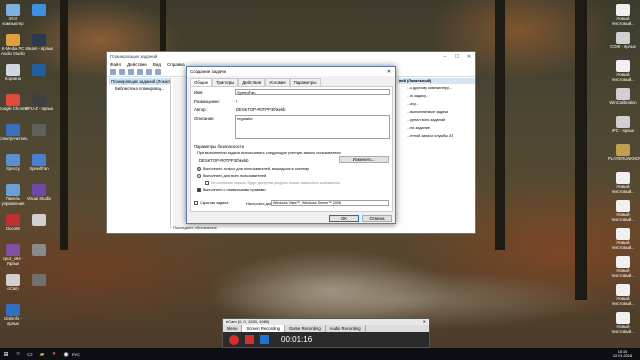  What do you see at coordinates (42, 354) in the screenshot?
I see `explorer-icon: ▰` at bounding box center [42, 354].